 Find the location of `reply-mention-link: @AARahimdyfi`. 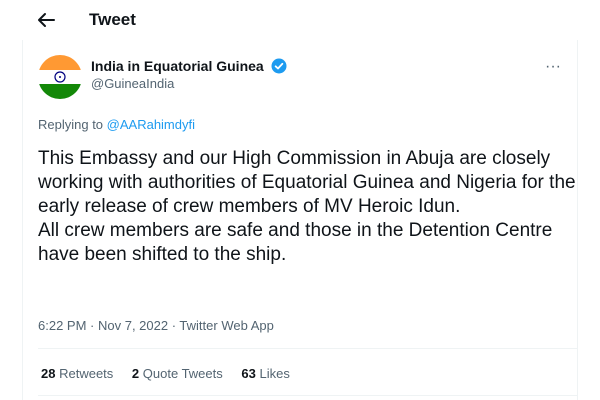

reply-mention-link: @AARahimdyfi is located at coordinates (151, 124).